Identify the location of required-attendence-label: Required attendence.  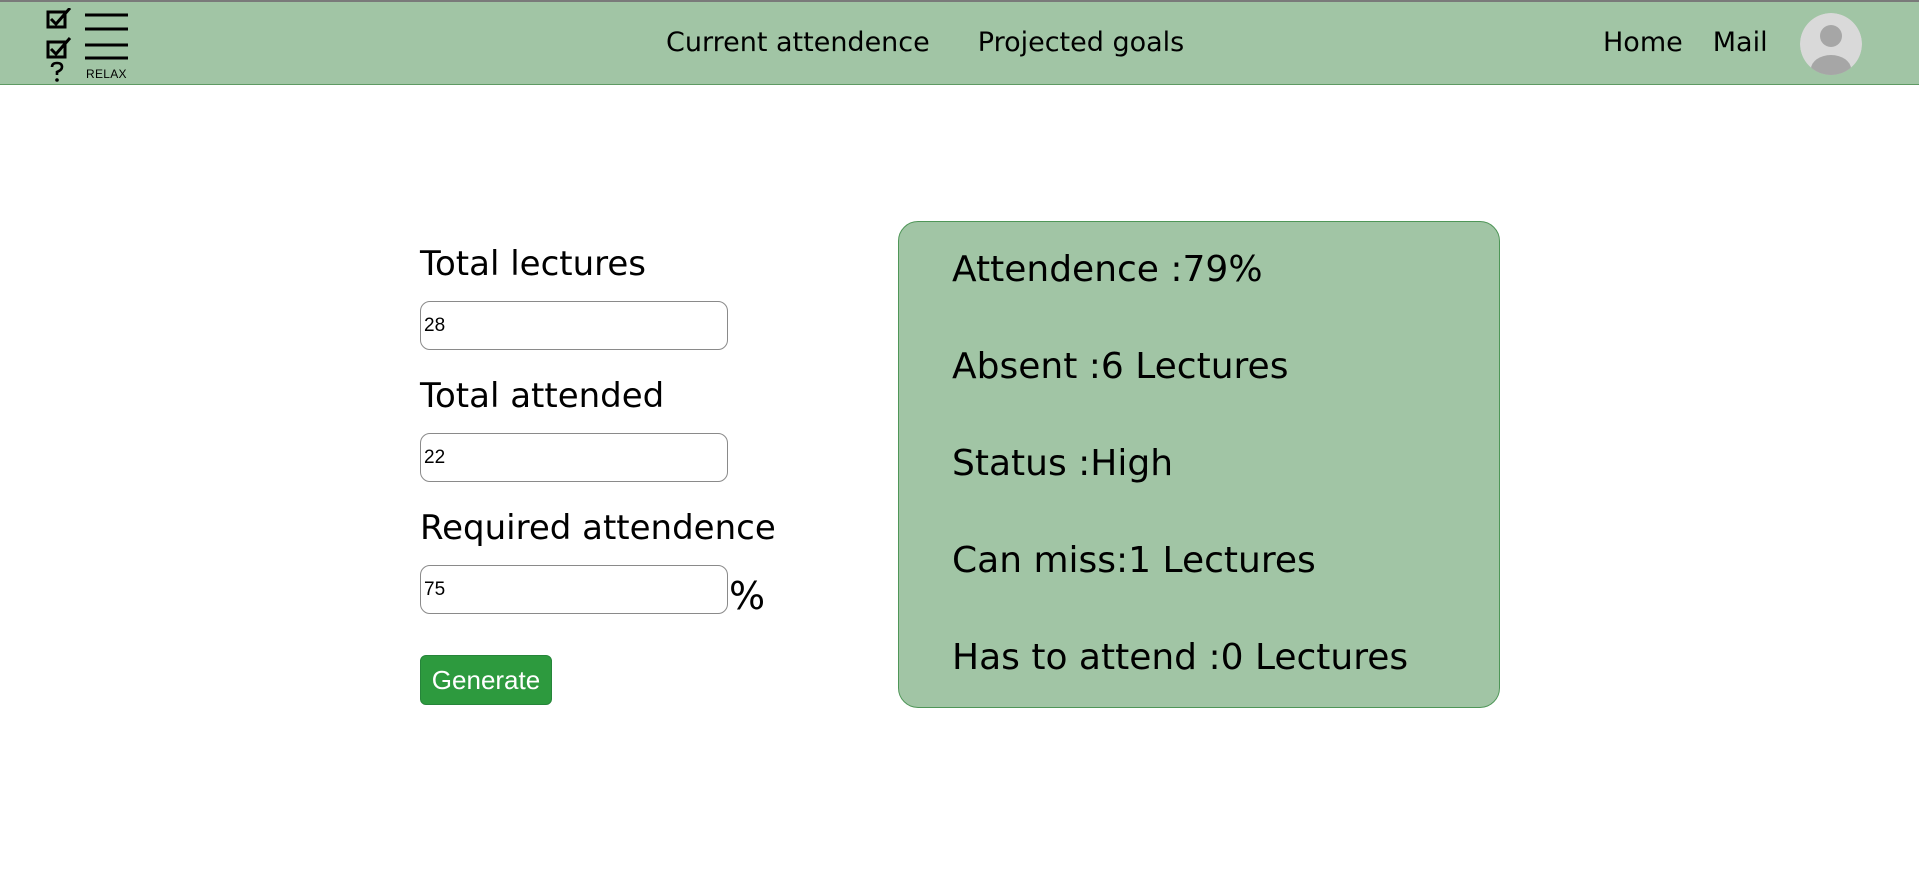
(598, 528).